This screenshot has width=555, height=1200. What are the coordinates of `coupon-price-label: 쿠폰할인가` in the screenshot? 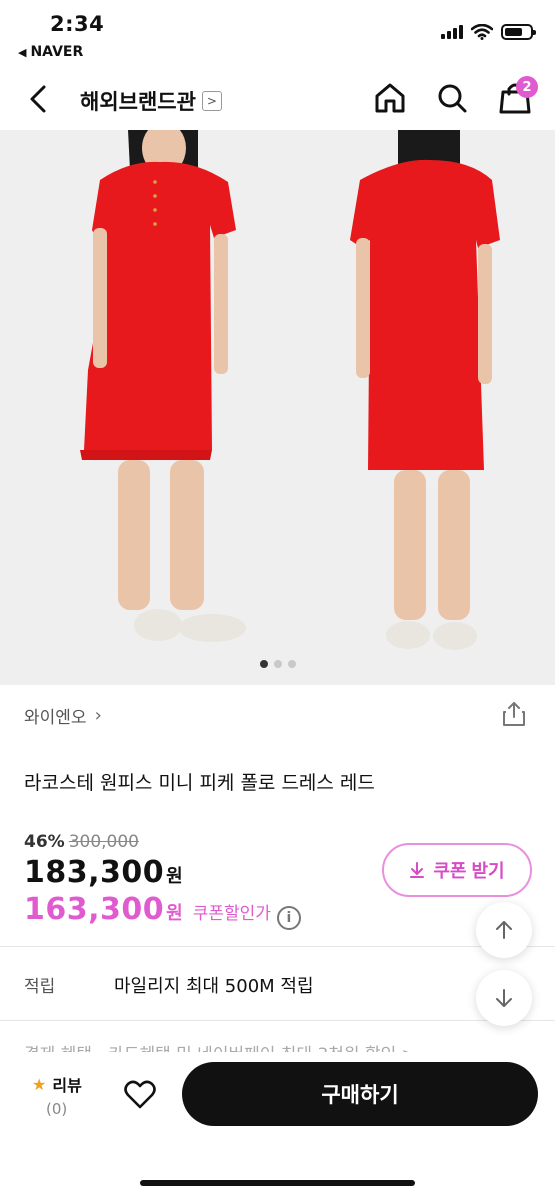 It's located at (231, 914).